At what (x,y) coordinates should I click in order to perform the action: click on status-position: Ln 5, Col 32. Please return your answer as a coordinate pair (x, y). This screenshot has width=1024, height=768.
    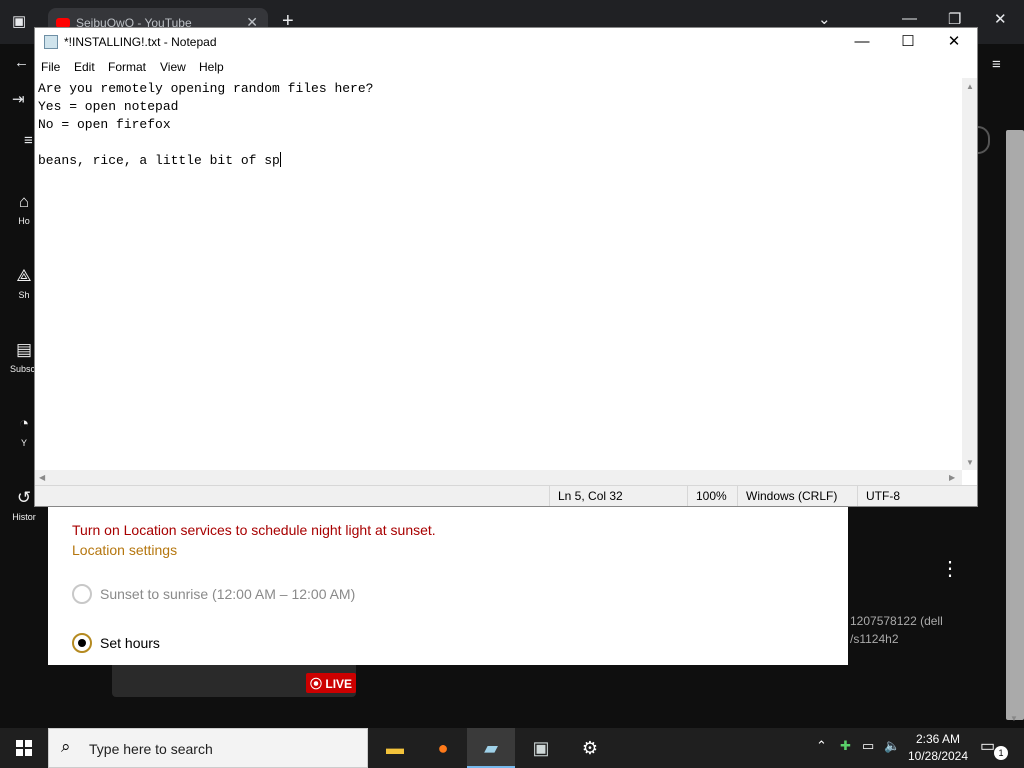
    Looking at the image, I should click on (618, 496).